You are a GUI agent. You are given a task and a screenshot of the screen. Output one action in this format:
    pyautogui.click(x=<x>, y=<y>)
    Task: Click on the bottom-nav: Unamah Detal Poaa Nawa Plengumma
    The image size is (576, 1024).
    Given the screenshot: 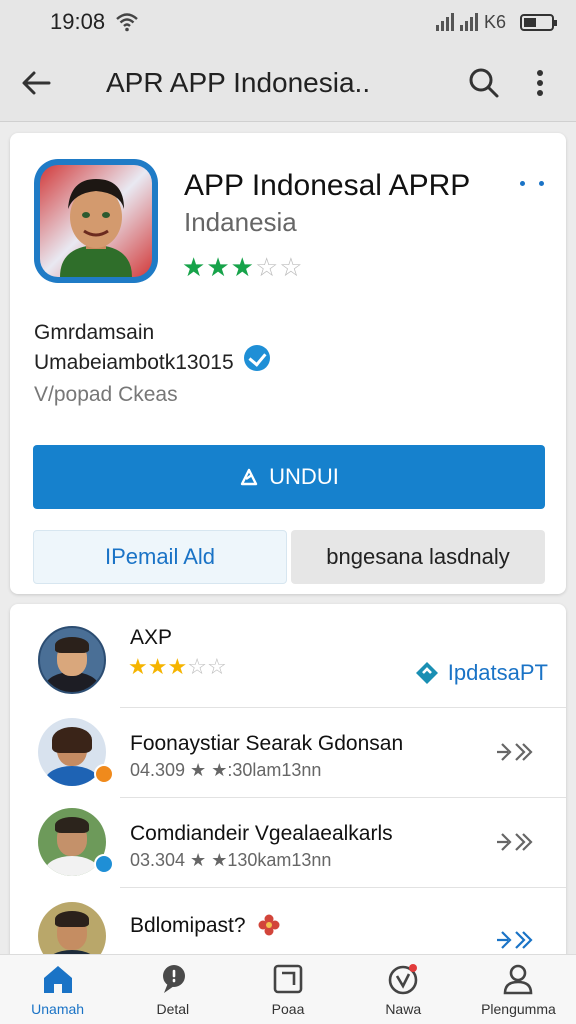 What is the action you would take?
    pyautogui.click(x=288, y=989)
    